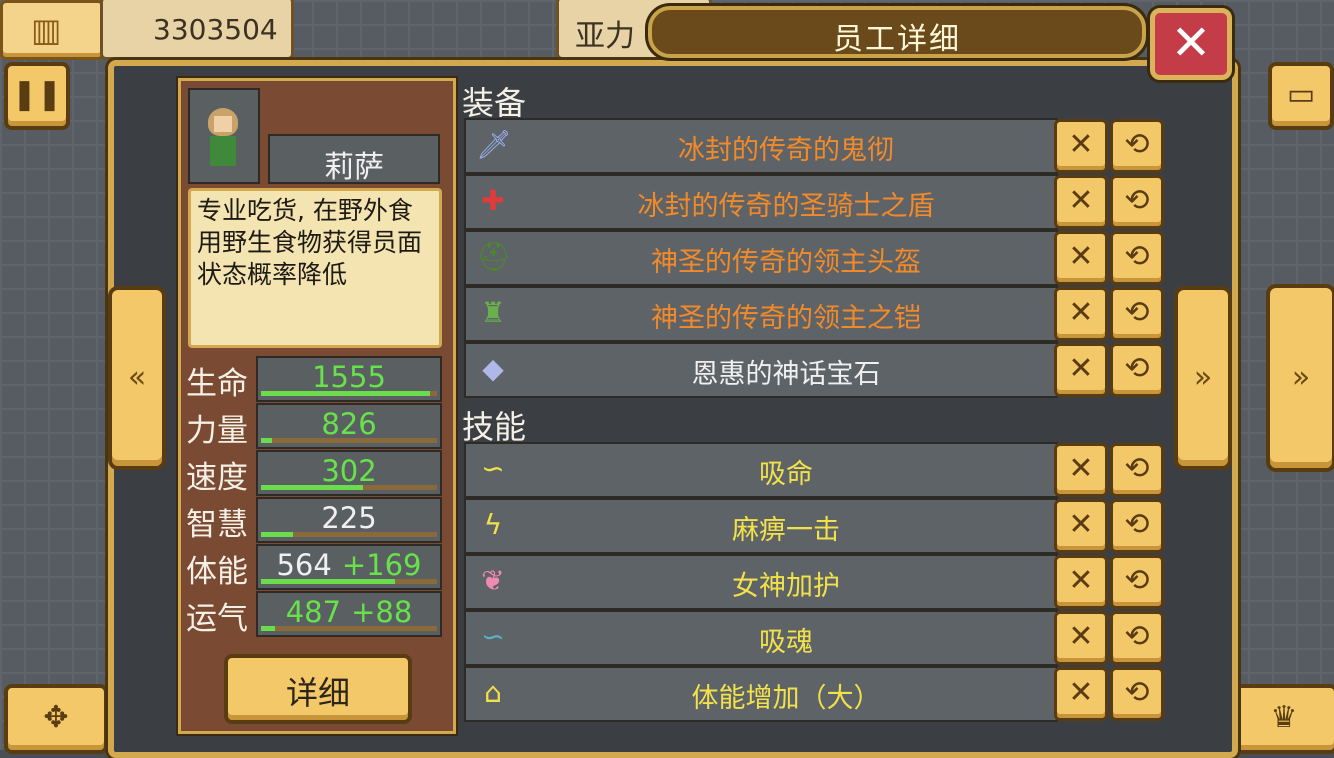 The height and width of the screenshot is (758, 1334). I want to click on armor-icon: ♜, so click(493, 312).